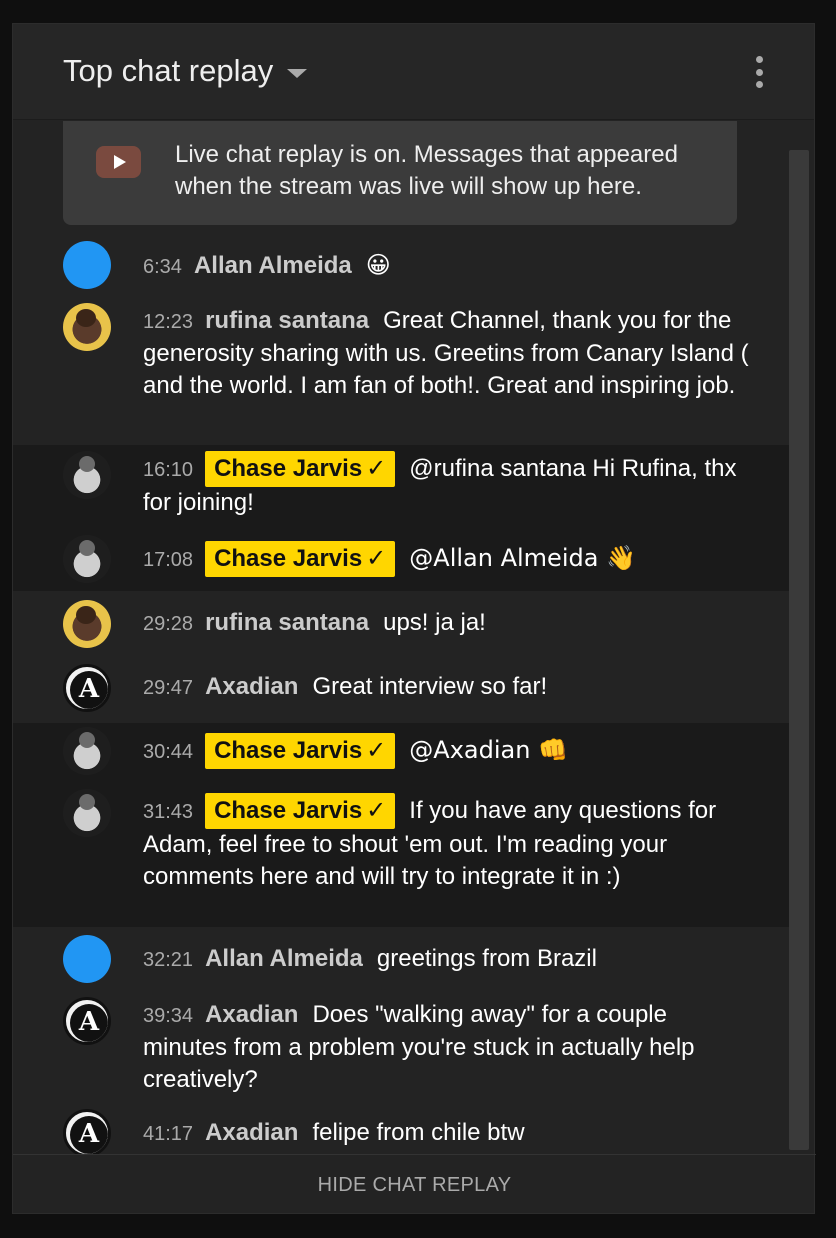 This screenshot has width=836, height=1238. I want to click on chat-header: Top chat replay, so click(413, 72).